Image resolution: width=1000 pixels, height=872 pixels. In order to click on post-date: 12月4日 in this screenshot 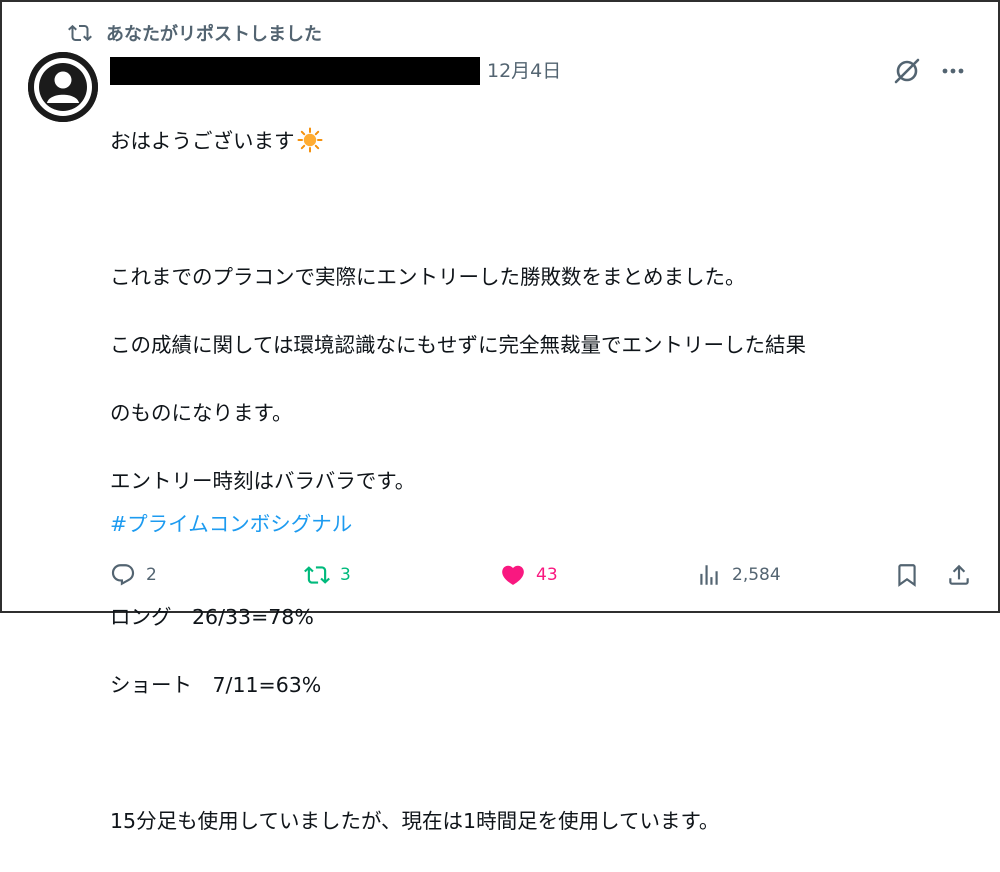, I will do `click(524, 69)`.